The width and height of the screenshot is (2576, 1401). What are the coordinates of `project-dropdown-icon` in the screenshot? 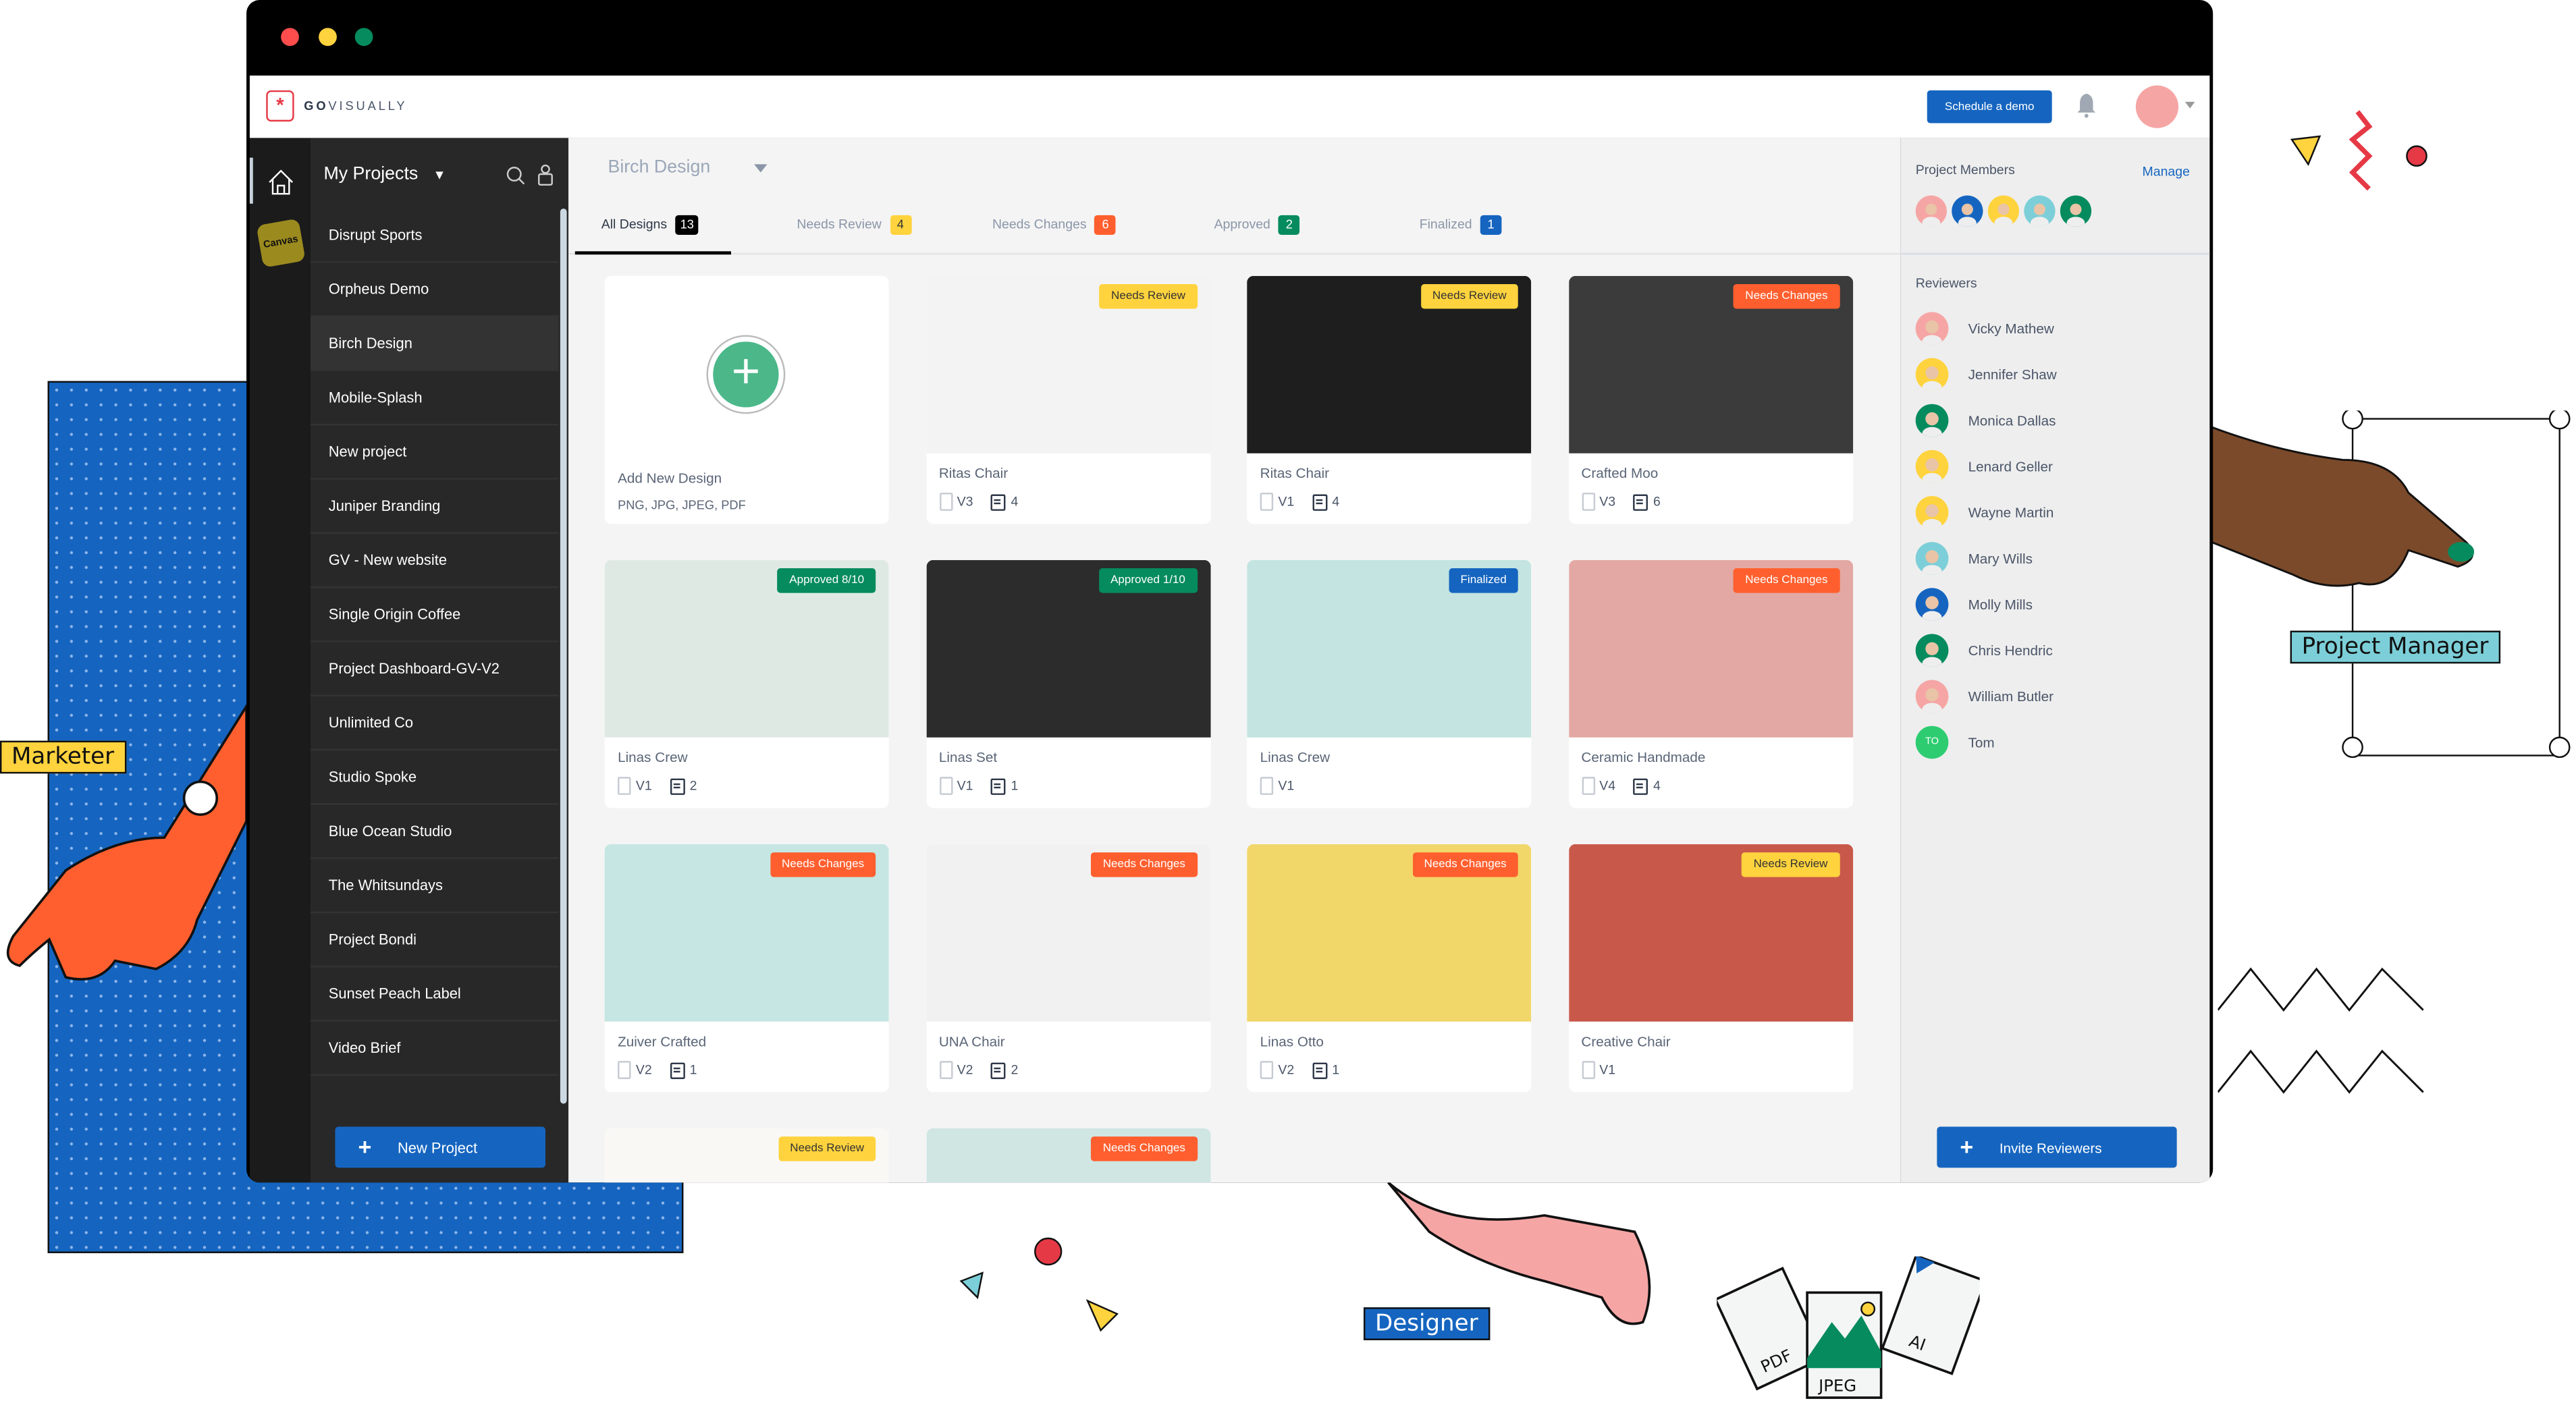 It's located at (761, 168).